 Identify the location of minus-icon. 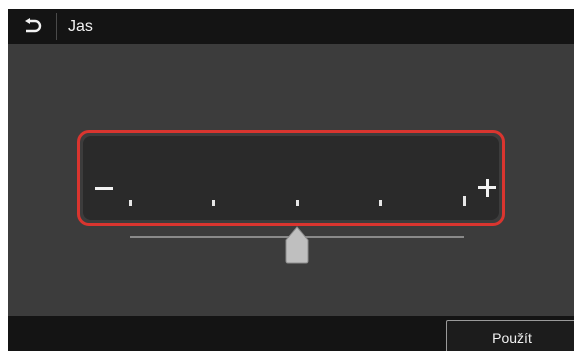
(104, 188).